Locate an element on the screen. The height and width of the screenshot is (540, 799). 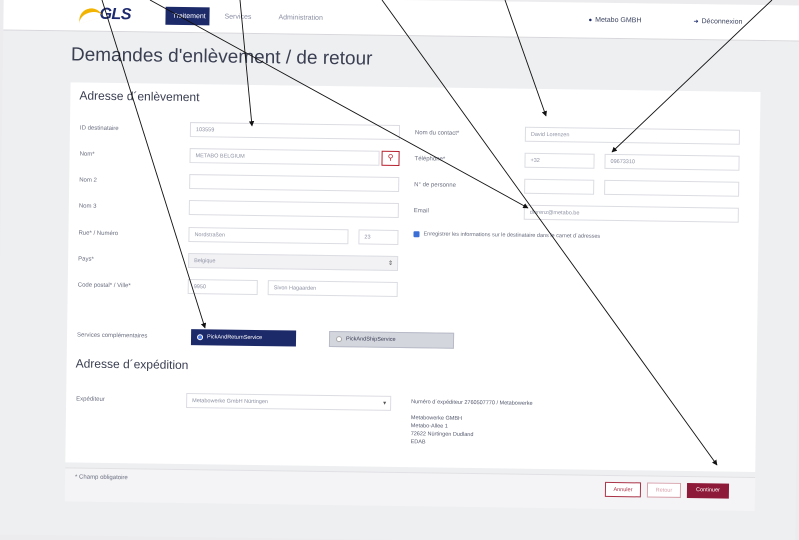
cancel-button: Annuler is located at coordinates (623, 489).